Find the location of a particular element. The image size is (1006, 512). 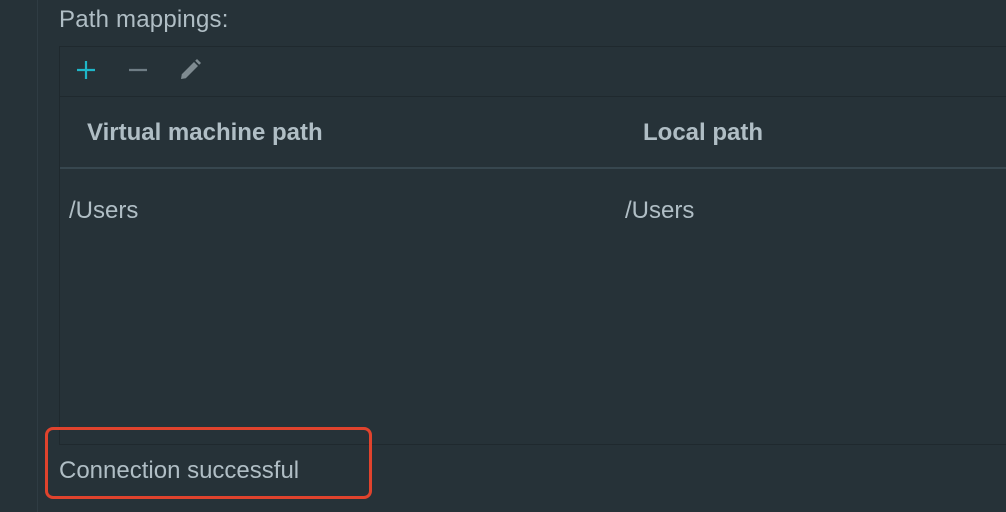

add-mapping-button is located at coordinates (86, 72).